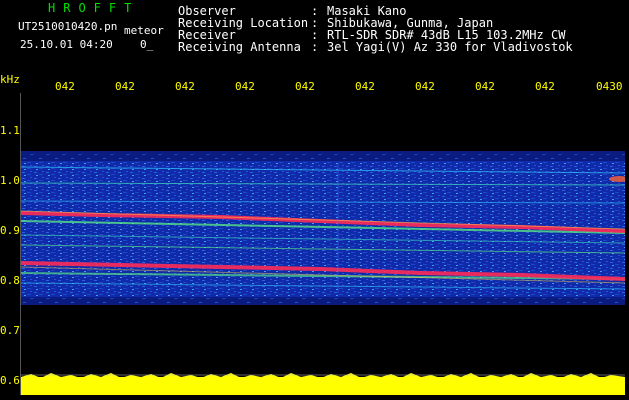 The width and height of the screenshot is (629, 400). What do you see at coordinates (147, 44) in the screenshot?
I see `meteor-count: 0_` at bounding box center [147, 44].